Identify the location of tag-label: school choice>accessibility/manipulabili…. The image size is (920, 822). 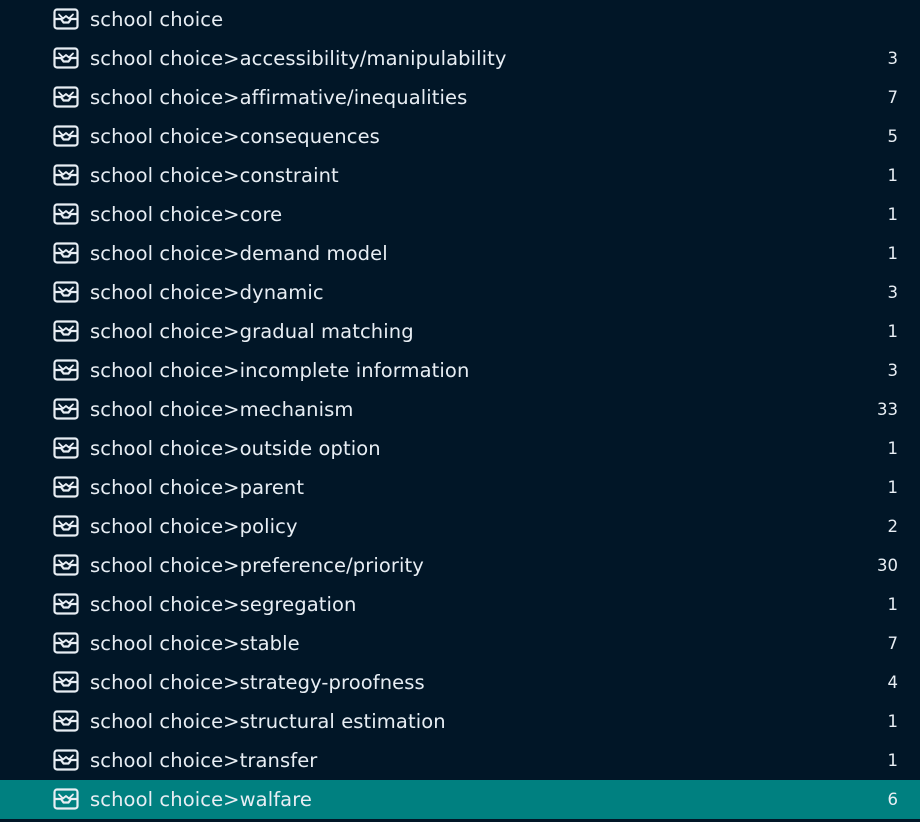
(298, 58).